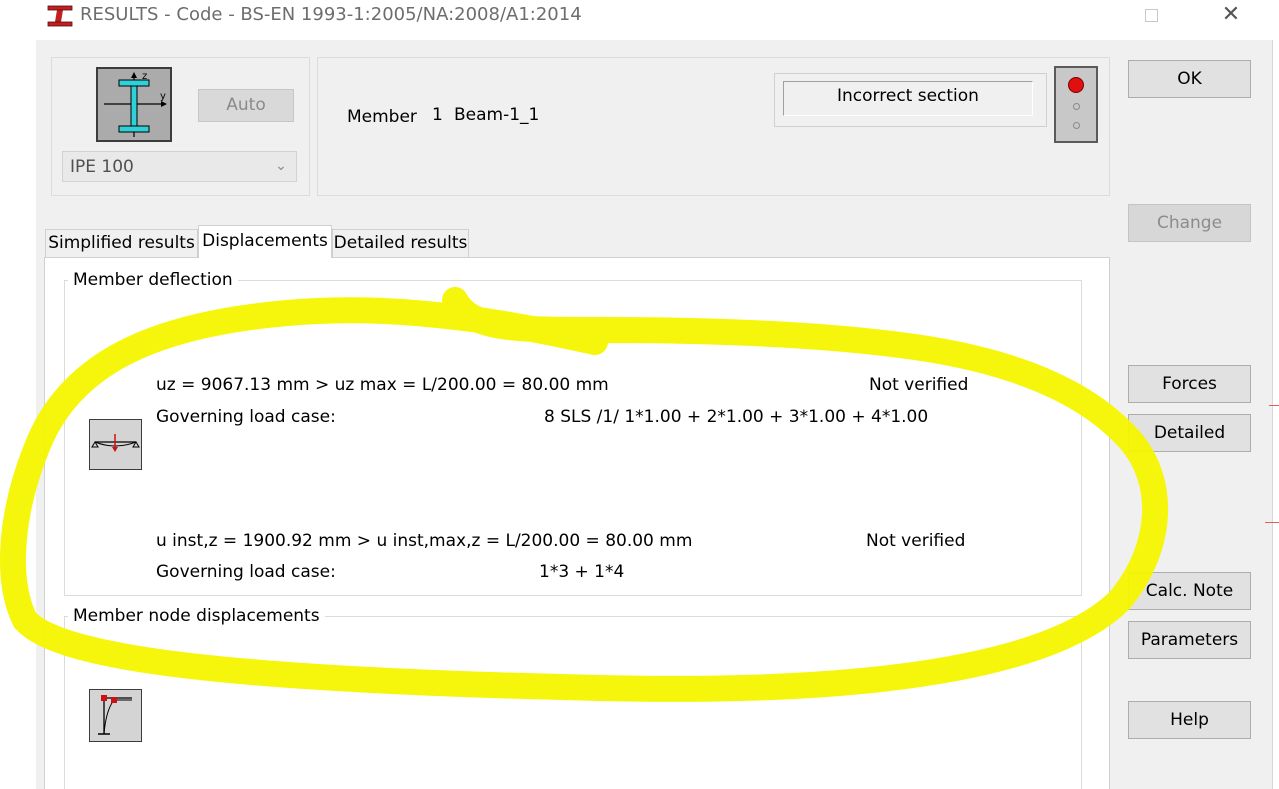 This screenshot has width=1279, height=789. I want to click on beam-deflection-icon, so click(115, 443).